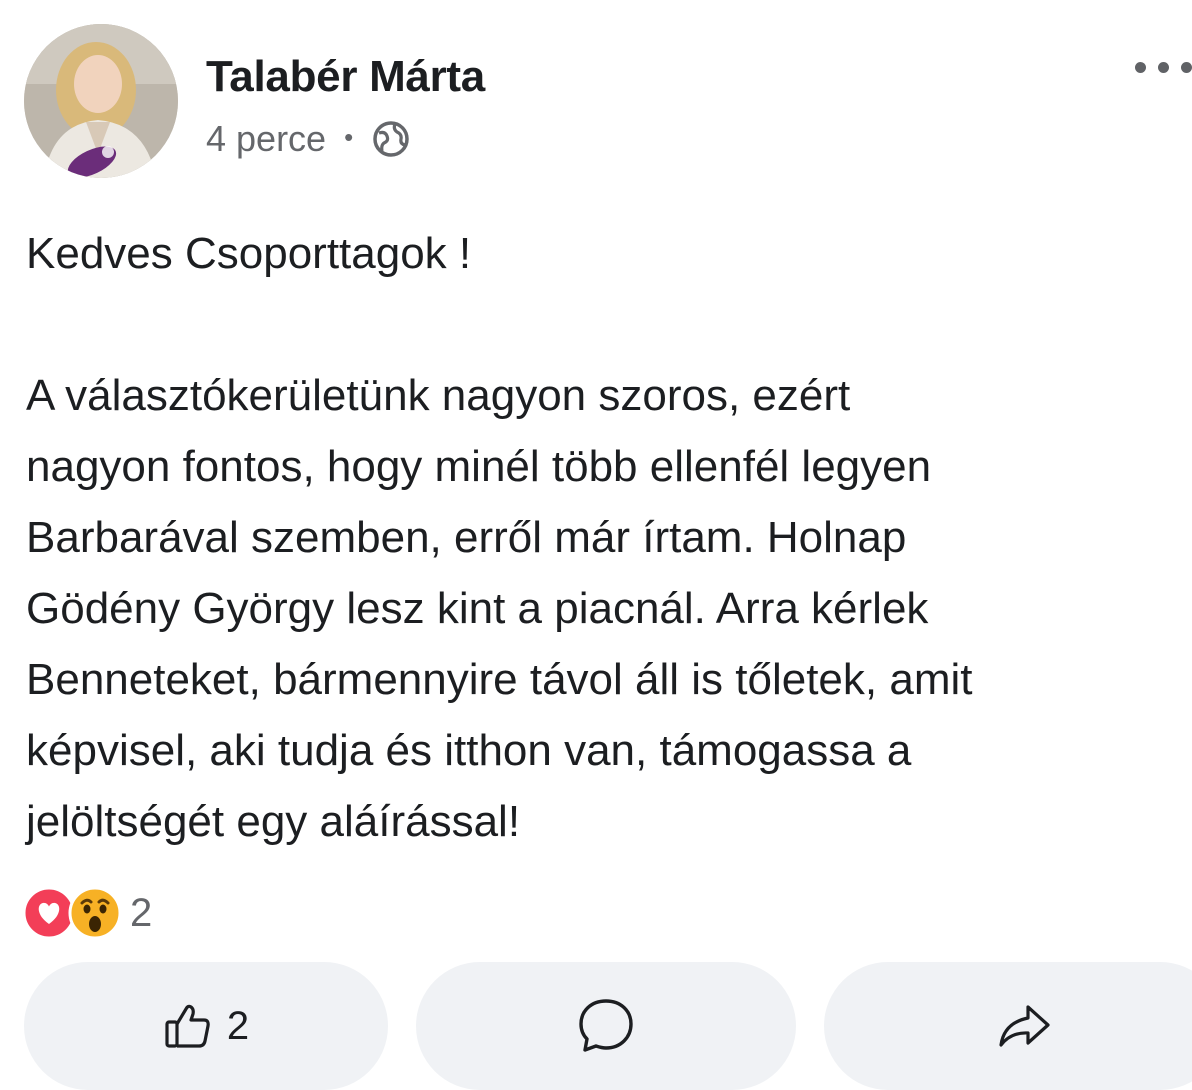 This screenshot has height=1090, width=1192. I want to click on avatar-photo, so click(101, 101).